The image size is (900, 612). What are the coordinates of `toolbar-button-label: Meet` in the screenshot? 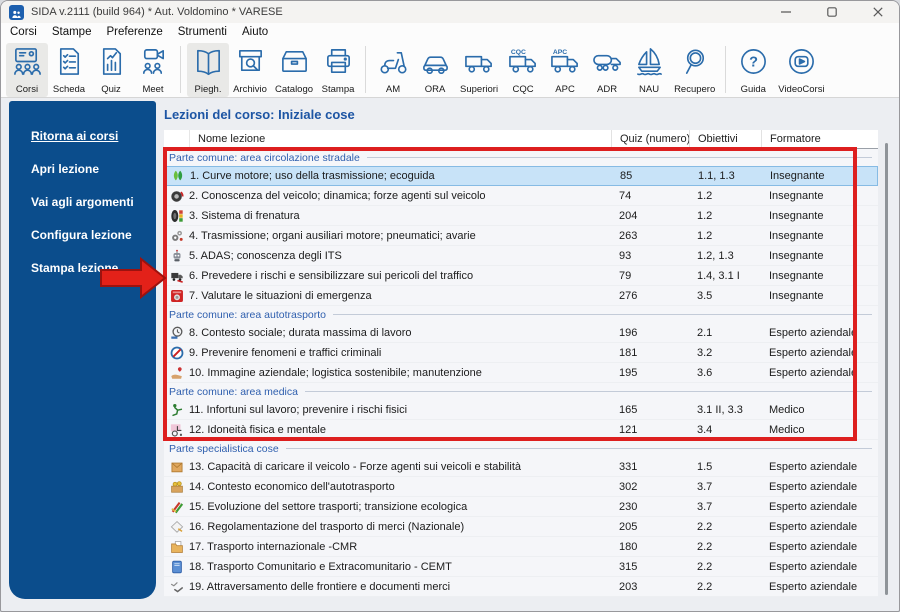 It's located at (153, 89).